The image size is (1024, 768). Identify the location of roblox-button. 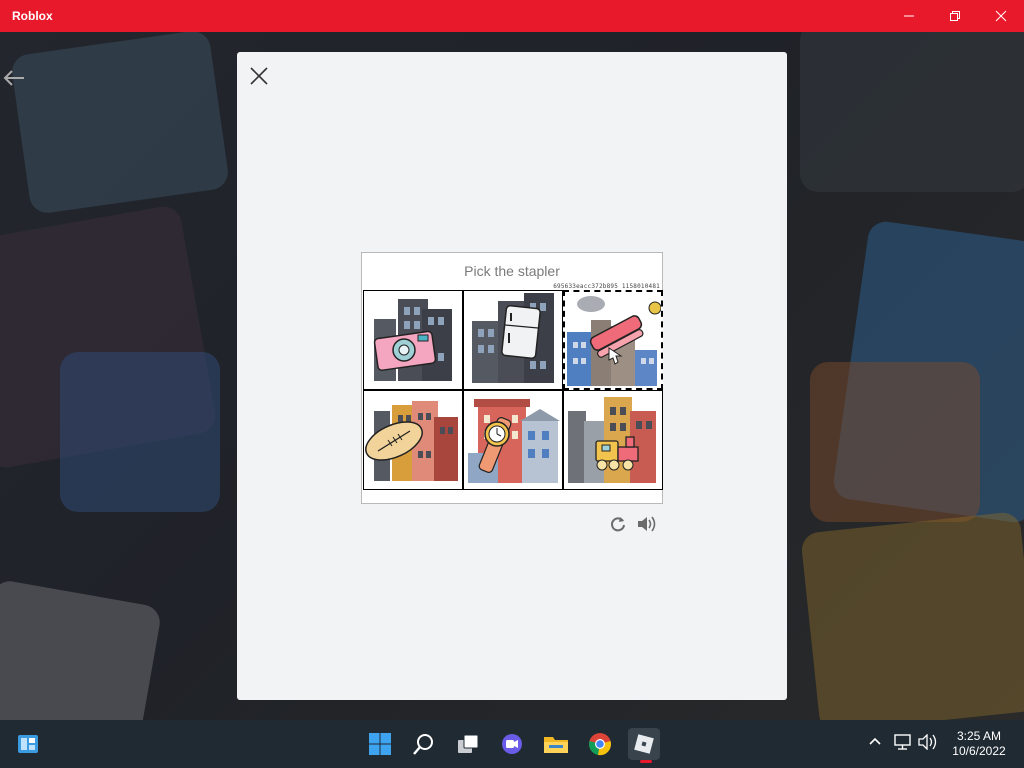
(644, 744).